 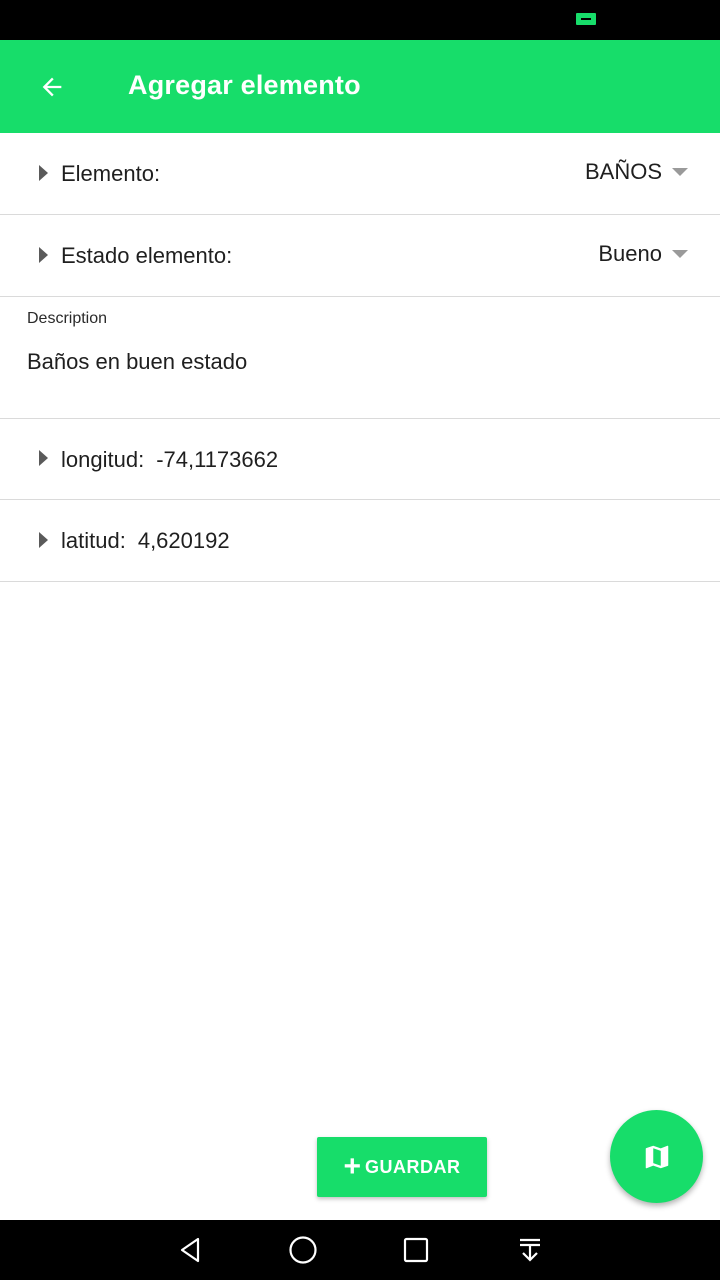 I want to click on back-button, so click(x=52, y=87).